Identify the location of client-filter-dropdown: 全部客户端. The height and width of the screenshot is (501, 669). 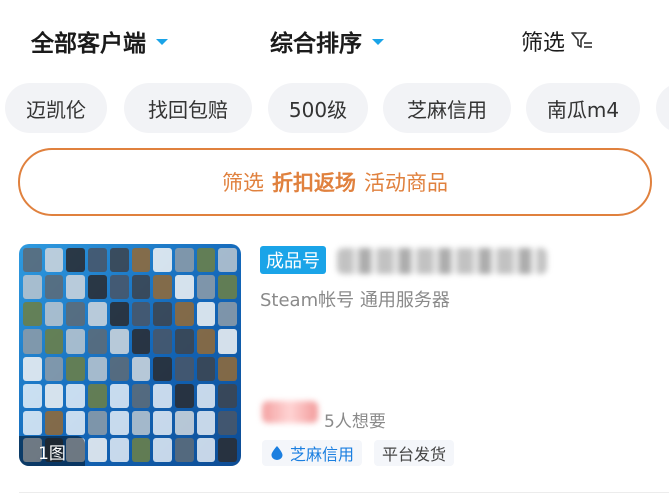
(99, 41).